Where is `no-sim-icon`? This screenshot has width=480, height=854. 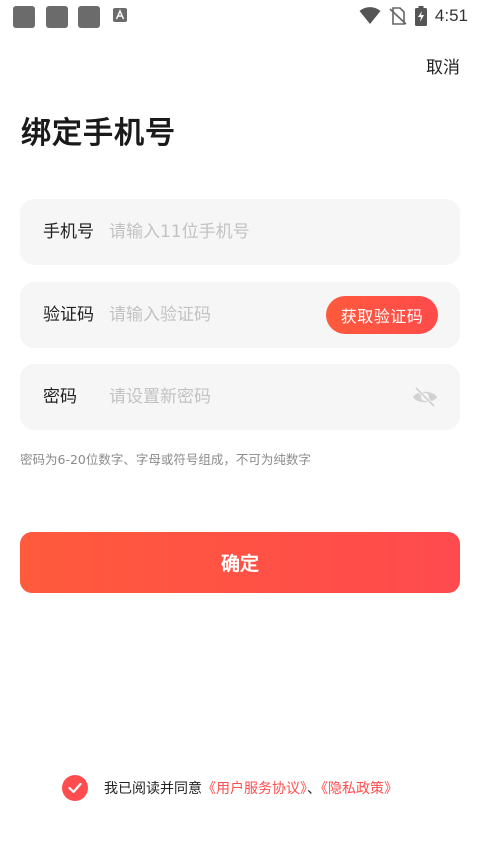 no-sim-icon is located at coordinates (398, 16).